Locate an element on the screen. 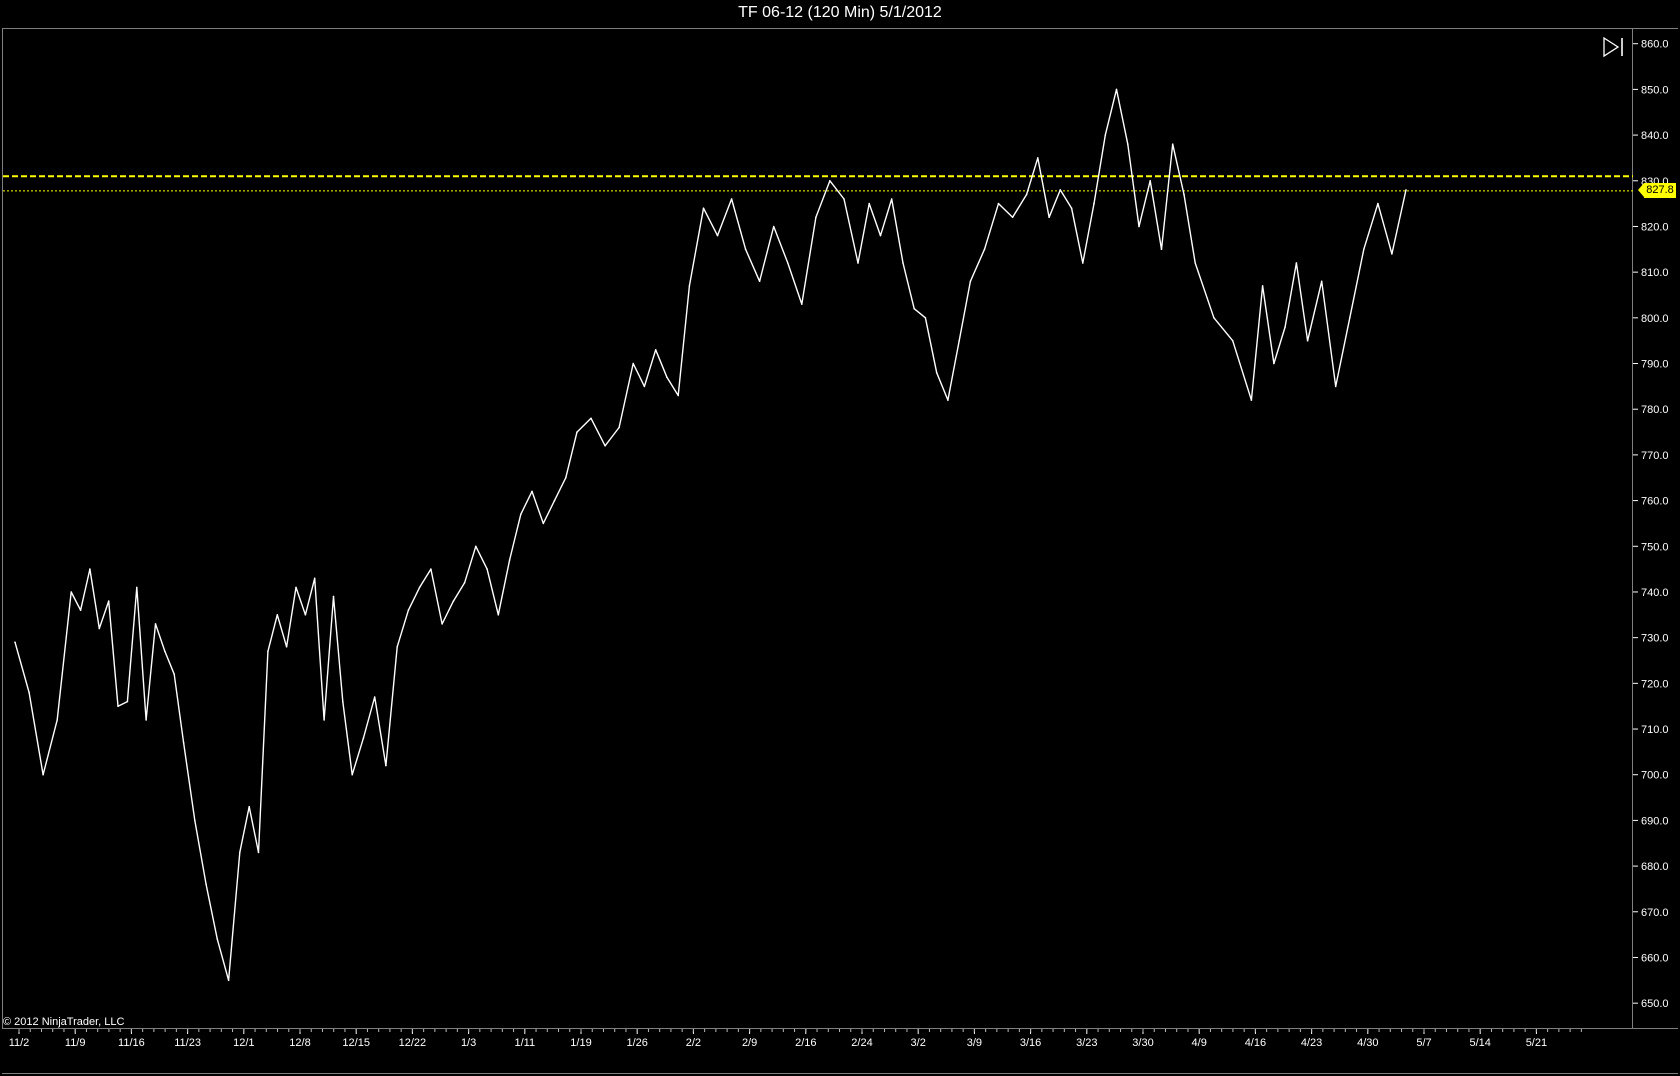 This screenshot has height=1076, width=1680. y-tick-label: 800.0 is located at coordinates (1655, 319).